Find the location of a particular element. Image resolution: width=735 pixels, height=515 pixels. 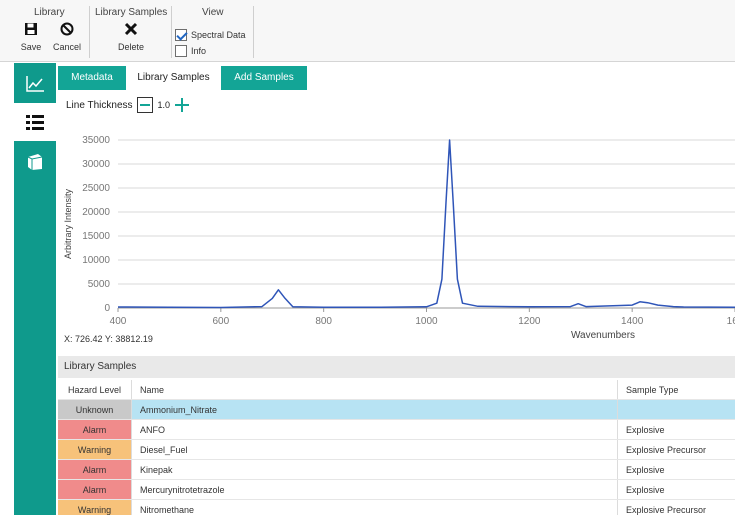

rail-item-list is located at coordinates (35, 122).